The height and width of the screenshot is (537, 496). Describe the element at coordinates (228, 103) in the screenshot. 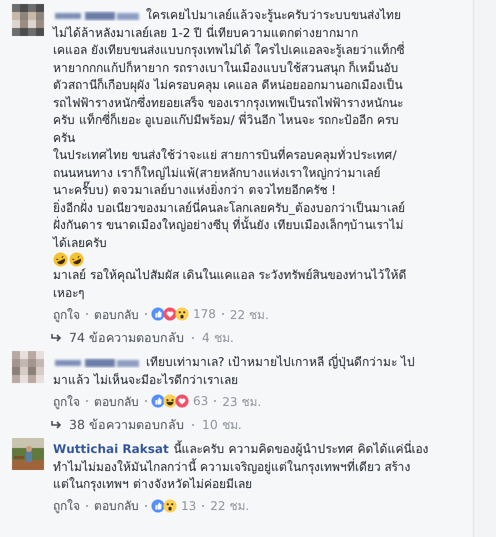

I see `comment-text: รถไฟฟ้ารางหนักซึ่งทยอยเสร็จ ของเรากรุงเทพเป็นรถไฟฟ้ารางหนักนะ` at that location.